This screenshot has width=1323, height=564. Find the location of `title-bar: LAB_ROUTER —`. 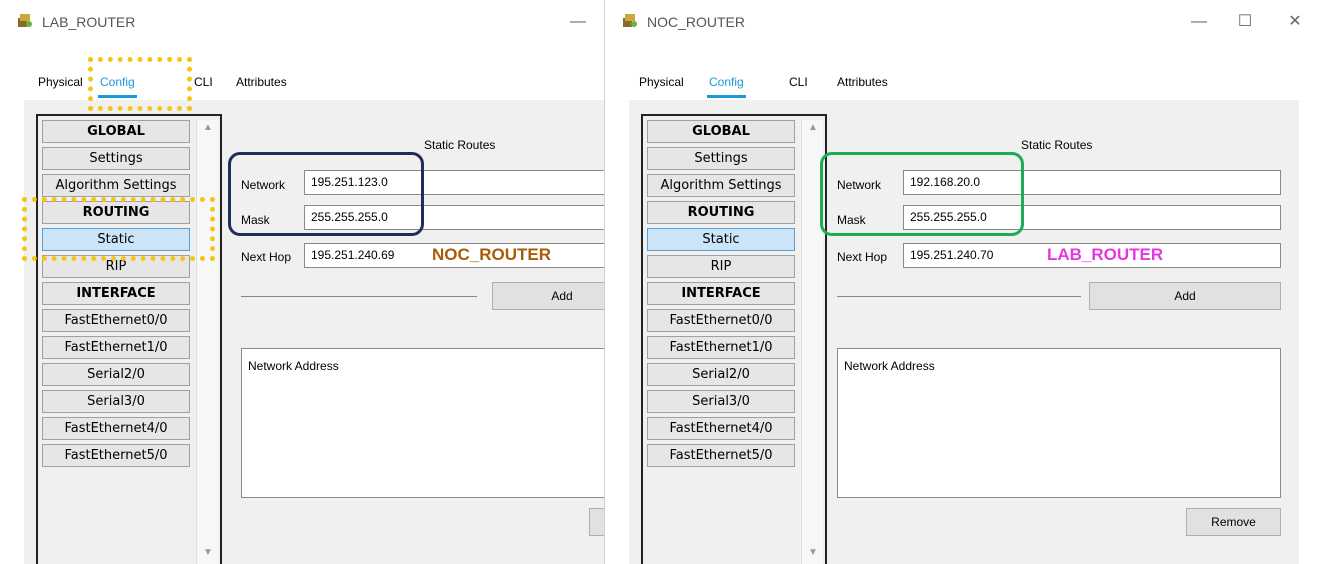

title-bar: LAB_ROUTER — is located at coordinates (303, 22).